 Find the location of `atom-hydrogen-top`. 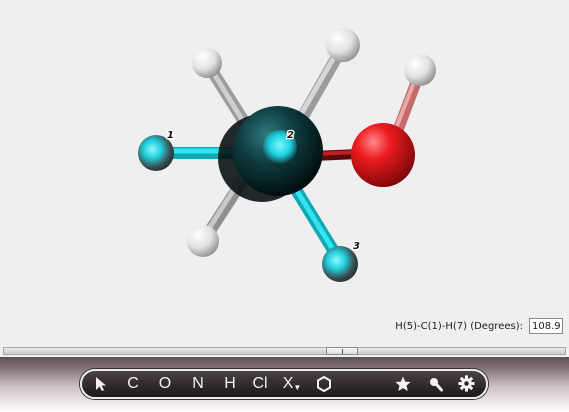

atom-hydrogen-top is located at coordinates (343, 45).